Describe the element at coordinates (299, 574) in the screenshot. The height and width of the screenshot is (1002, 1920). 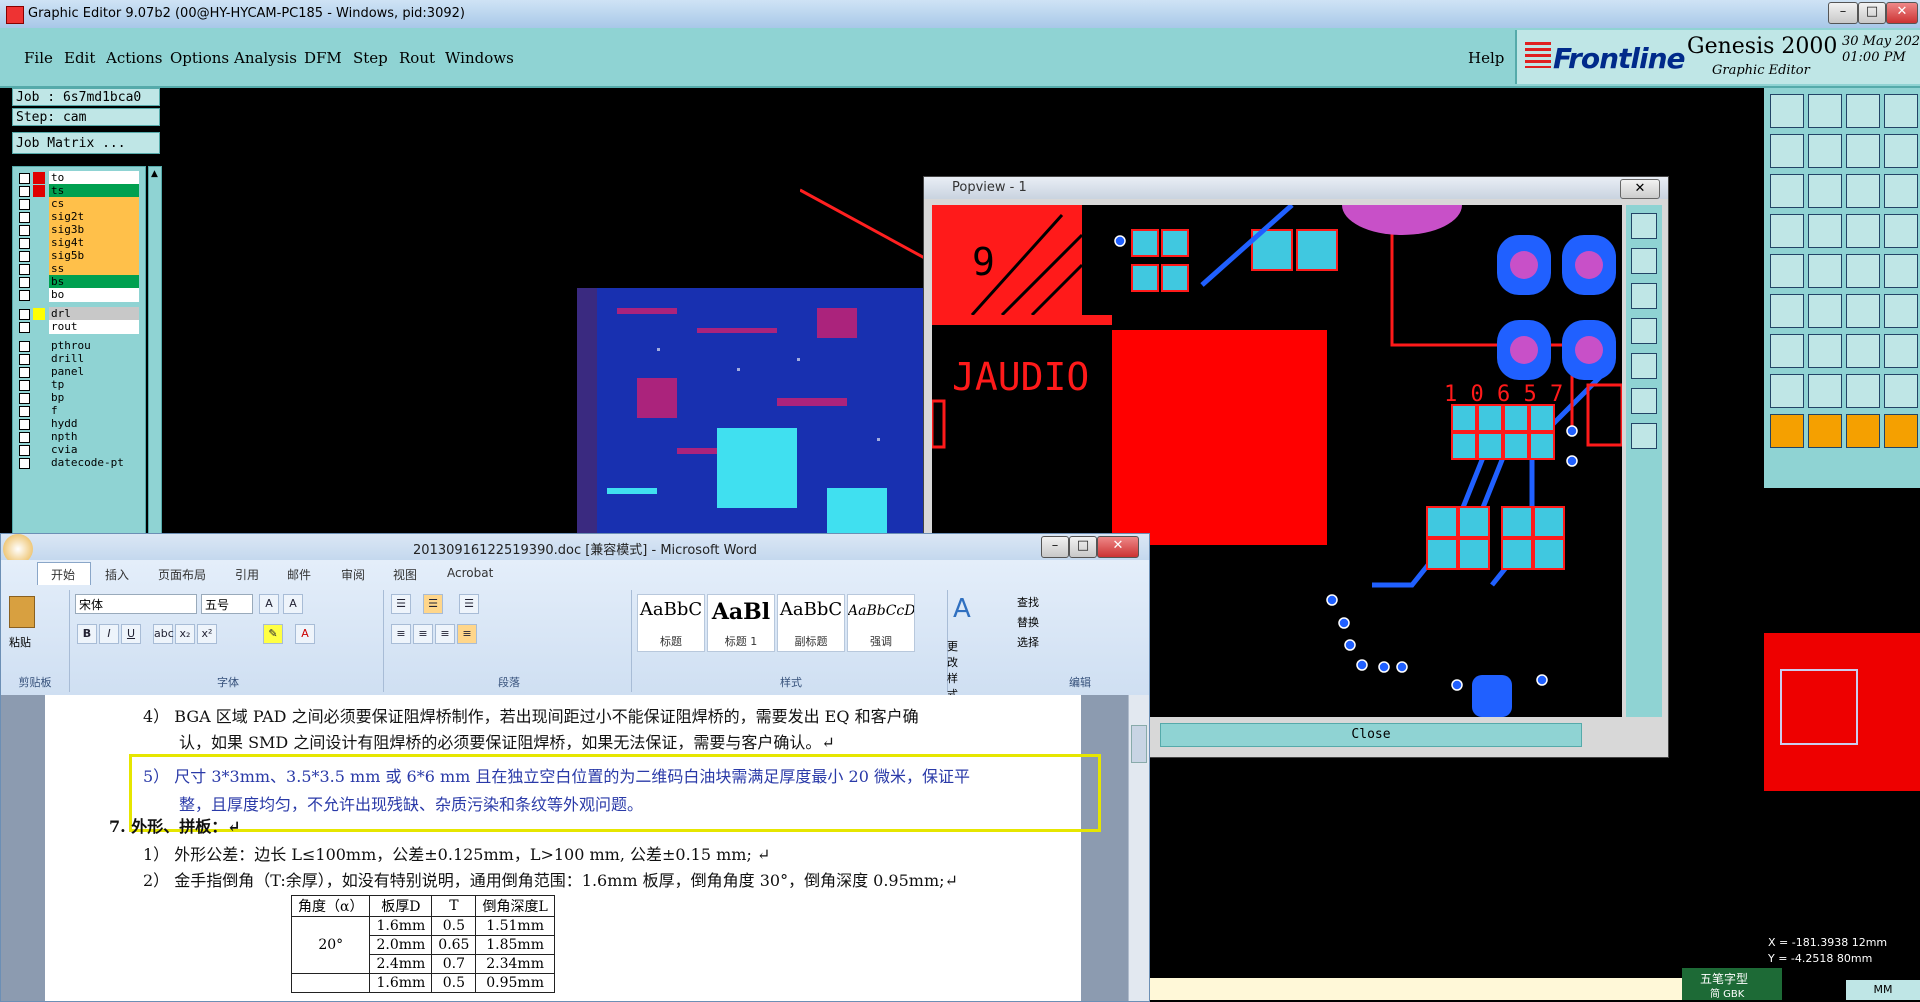
I see `tab-mailings: 邮件` at that location.